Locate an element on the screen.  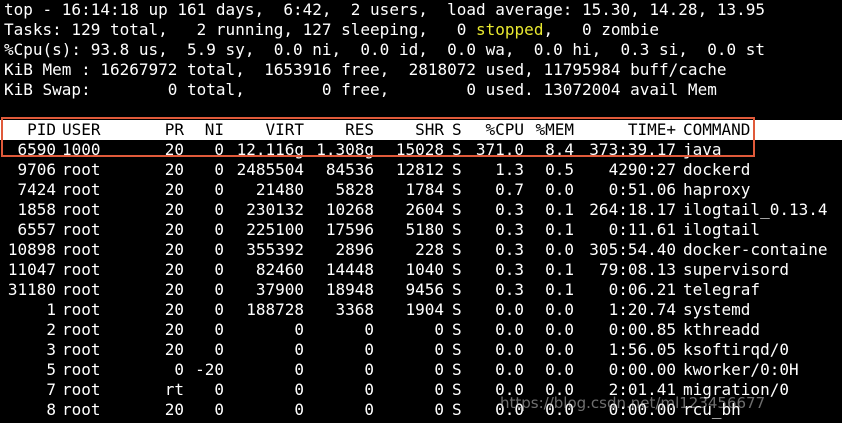
proc-shr: 1904 is located at coordinates (424, 309).